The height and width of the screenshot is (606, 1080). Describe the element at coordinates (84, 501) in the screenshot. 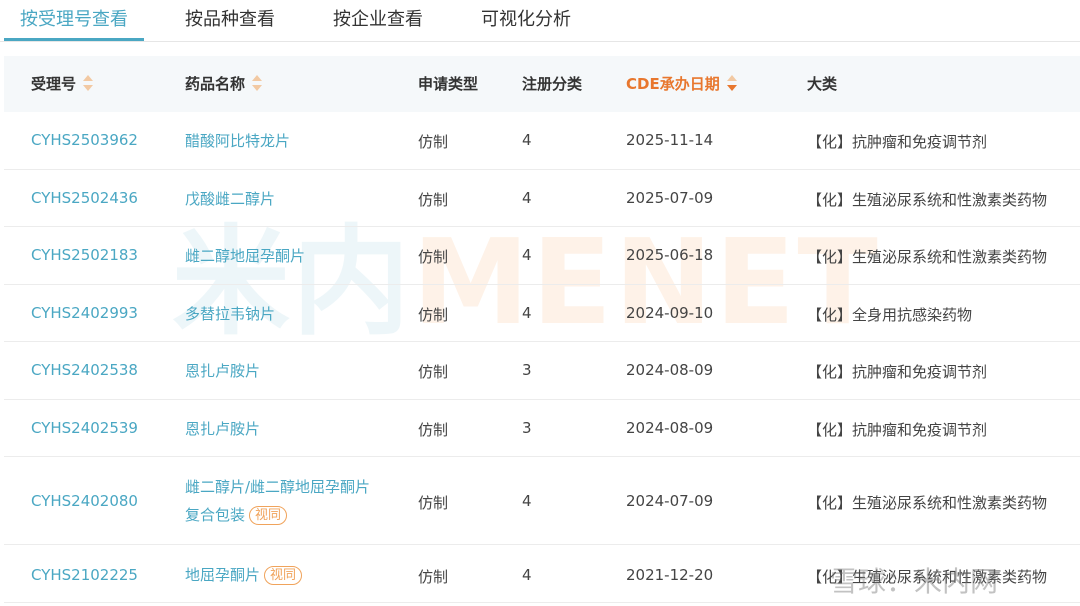

I see `acceptance-no-link: CYHS2402080` at that location.